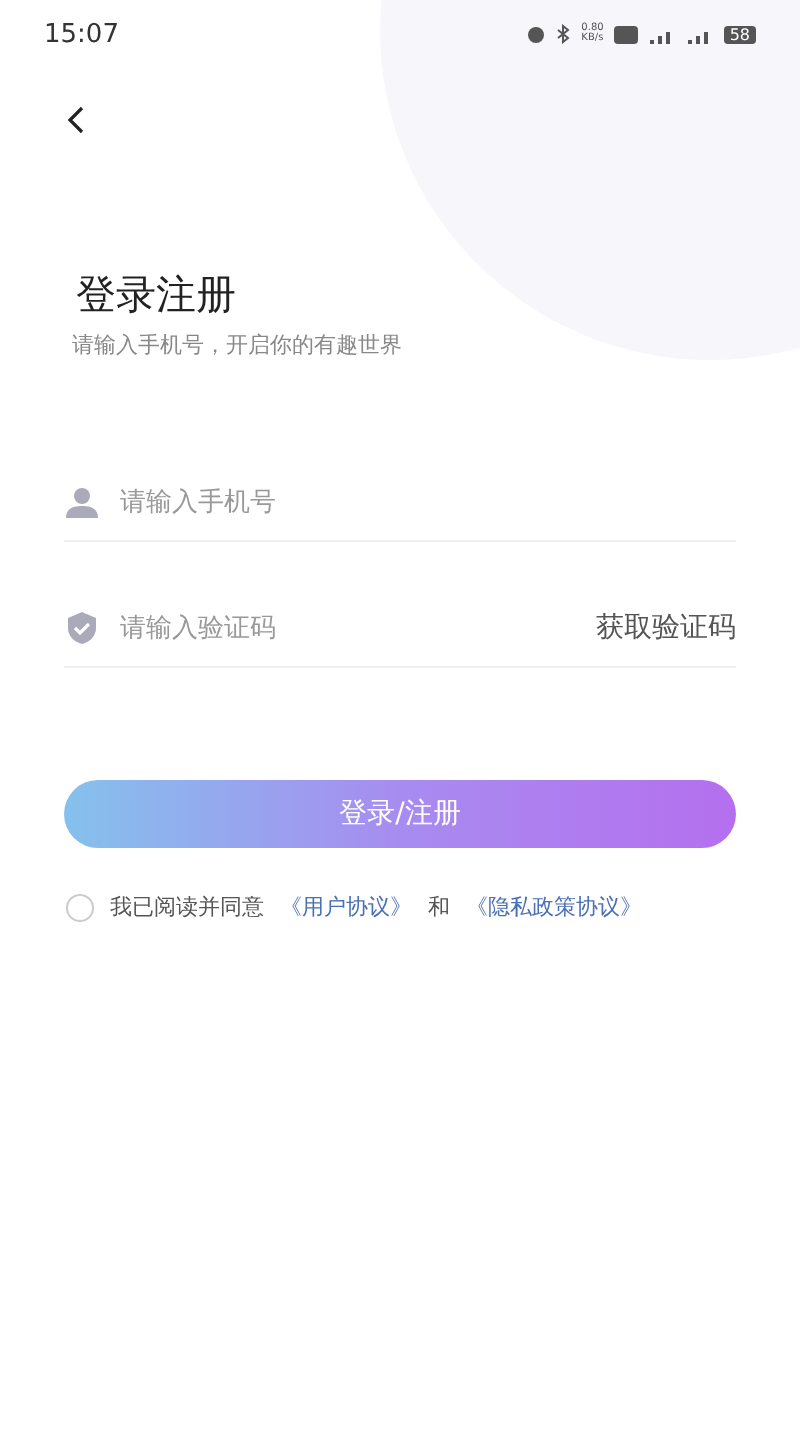  Describe the element at coordinates (82, 502) in the screenshot. I see `person-icon` at that location.